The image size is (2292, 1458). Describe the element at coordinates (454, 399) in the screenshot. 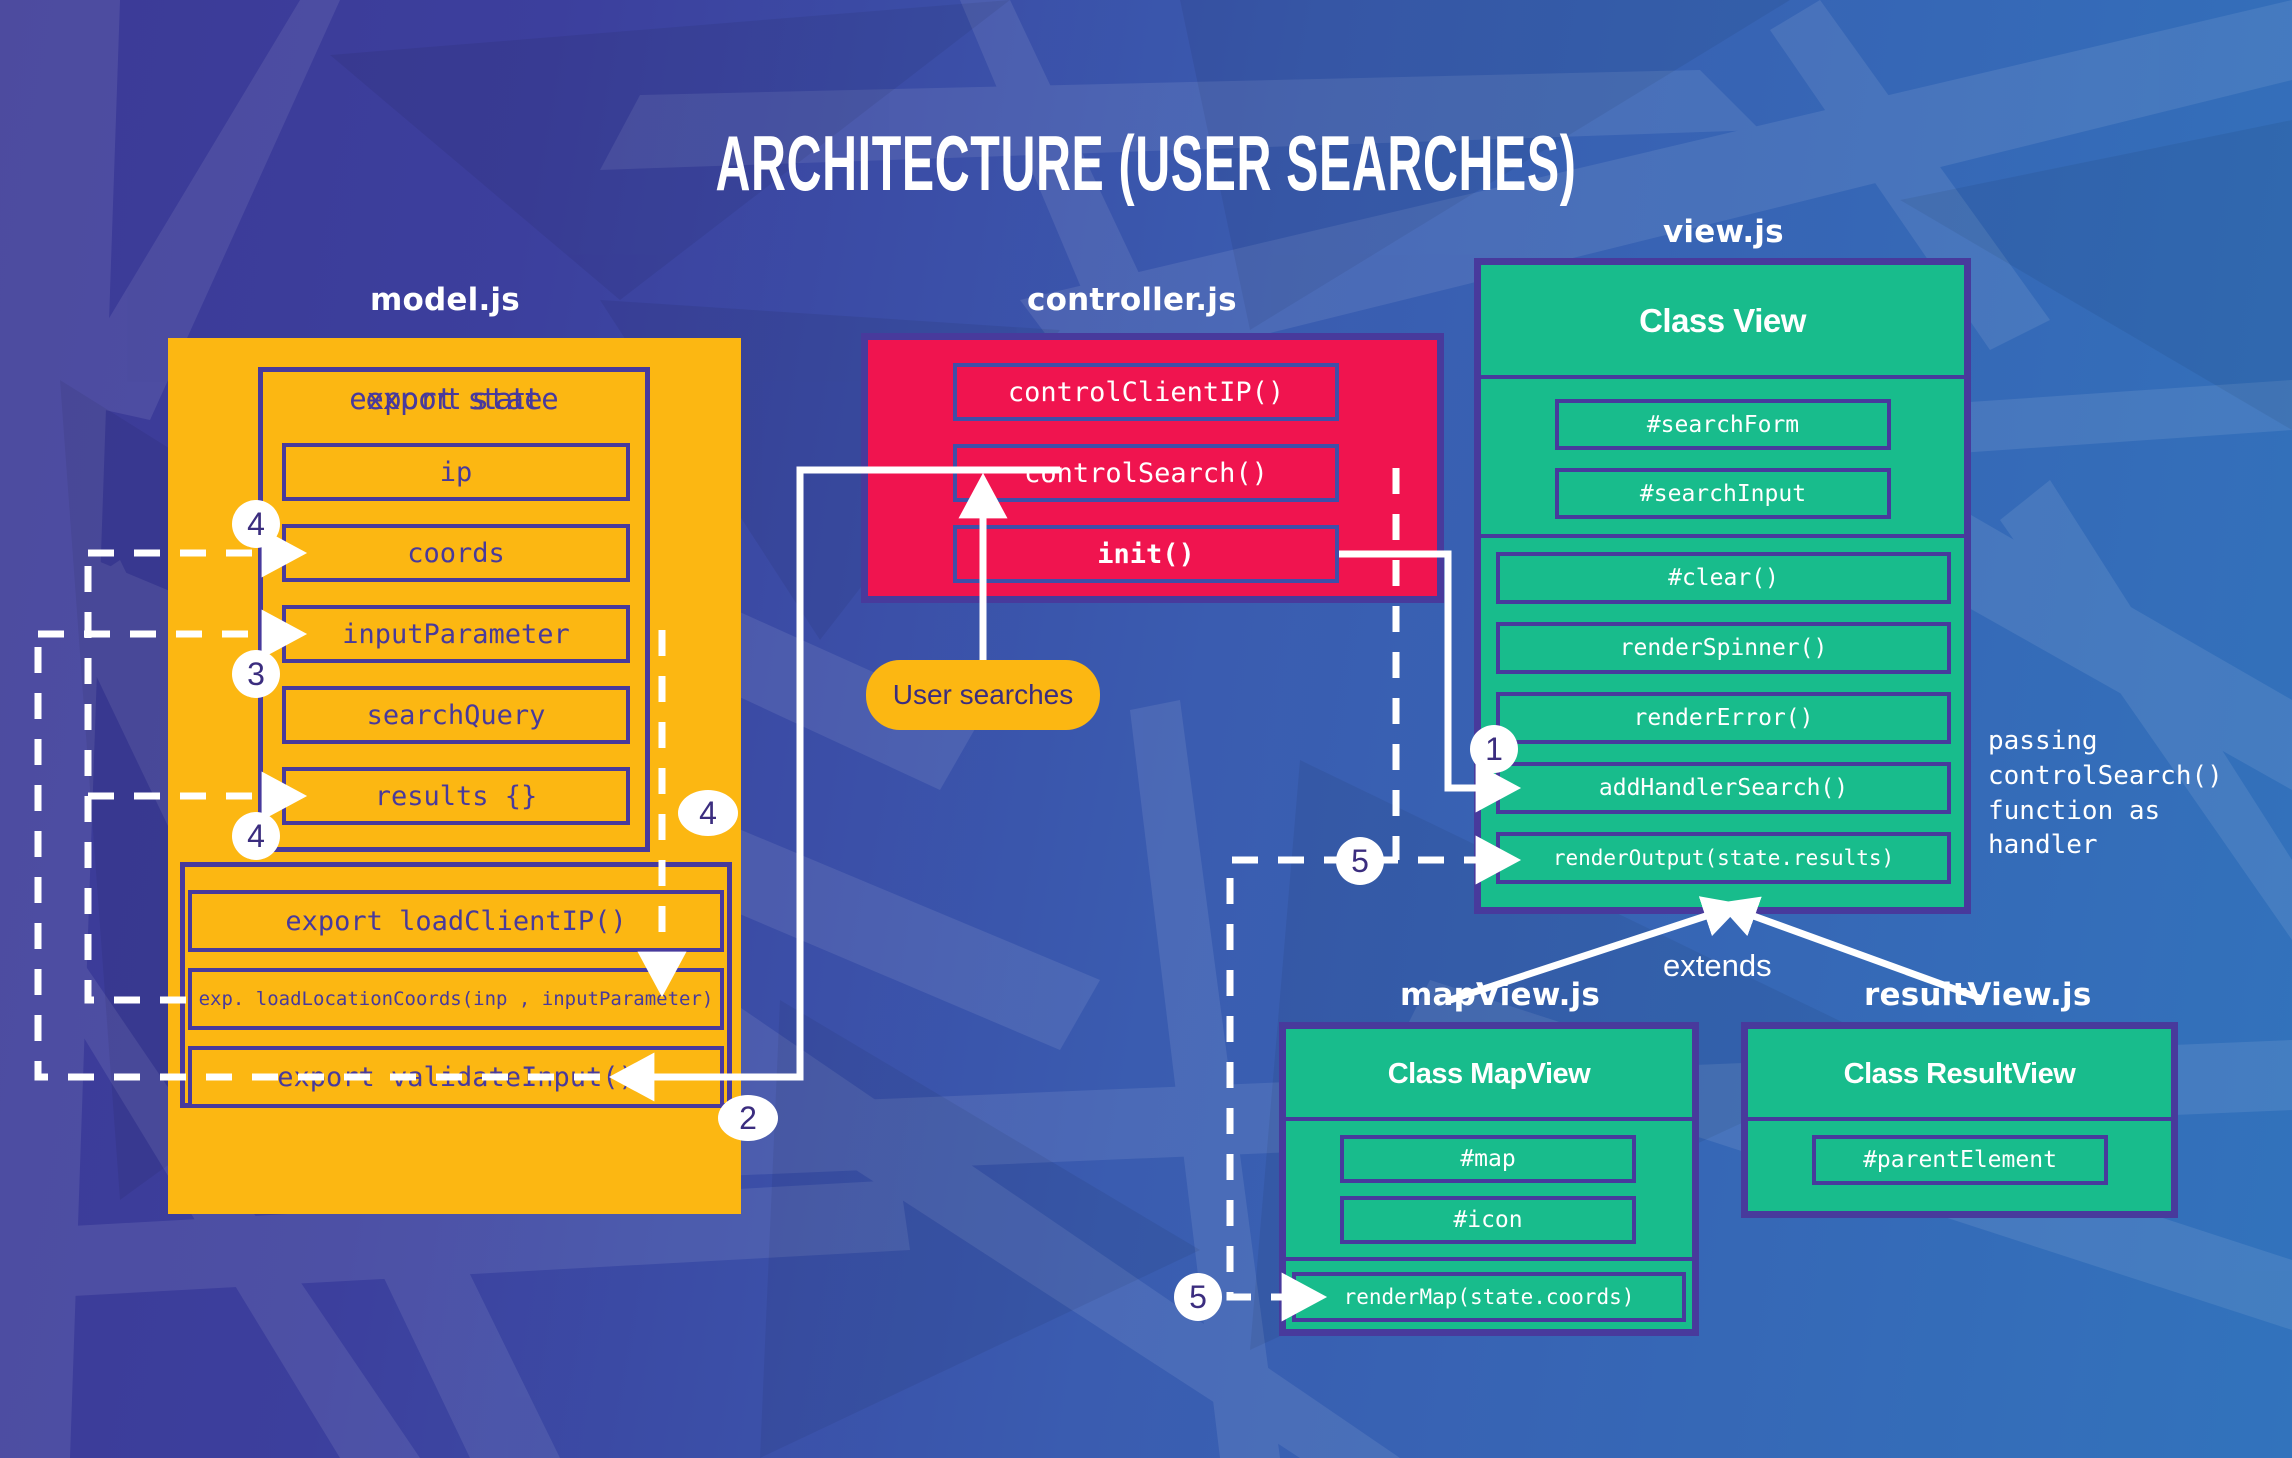

I see `export-state-heading: export state` at that location.